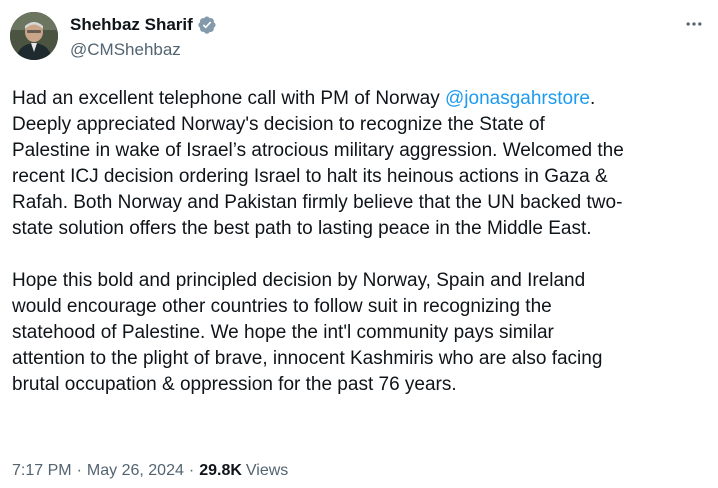  Describe the element at coordinates (34, 36) in the screenshot. I see `avatar` at that location.